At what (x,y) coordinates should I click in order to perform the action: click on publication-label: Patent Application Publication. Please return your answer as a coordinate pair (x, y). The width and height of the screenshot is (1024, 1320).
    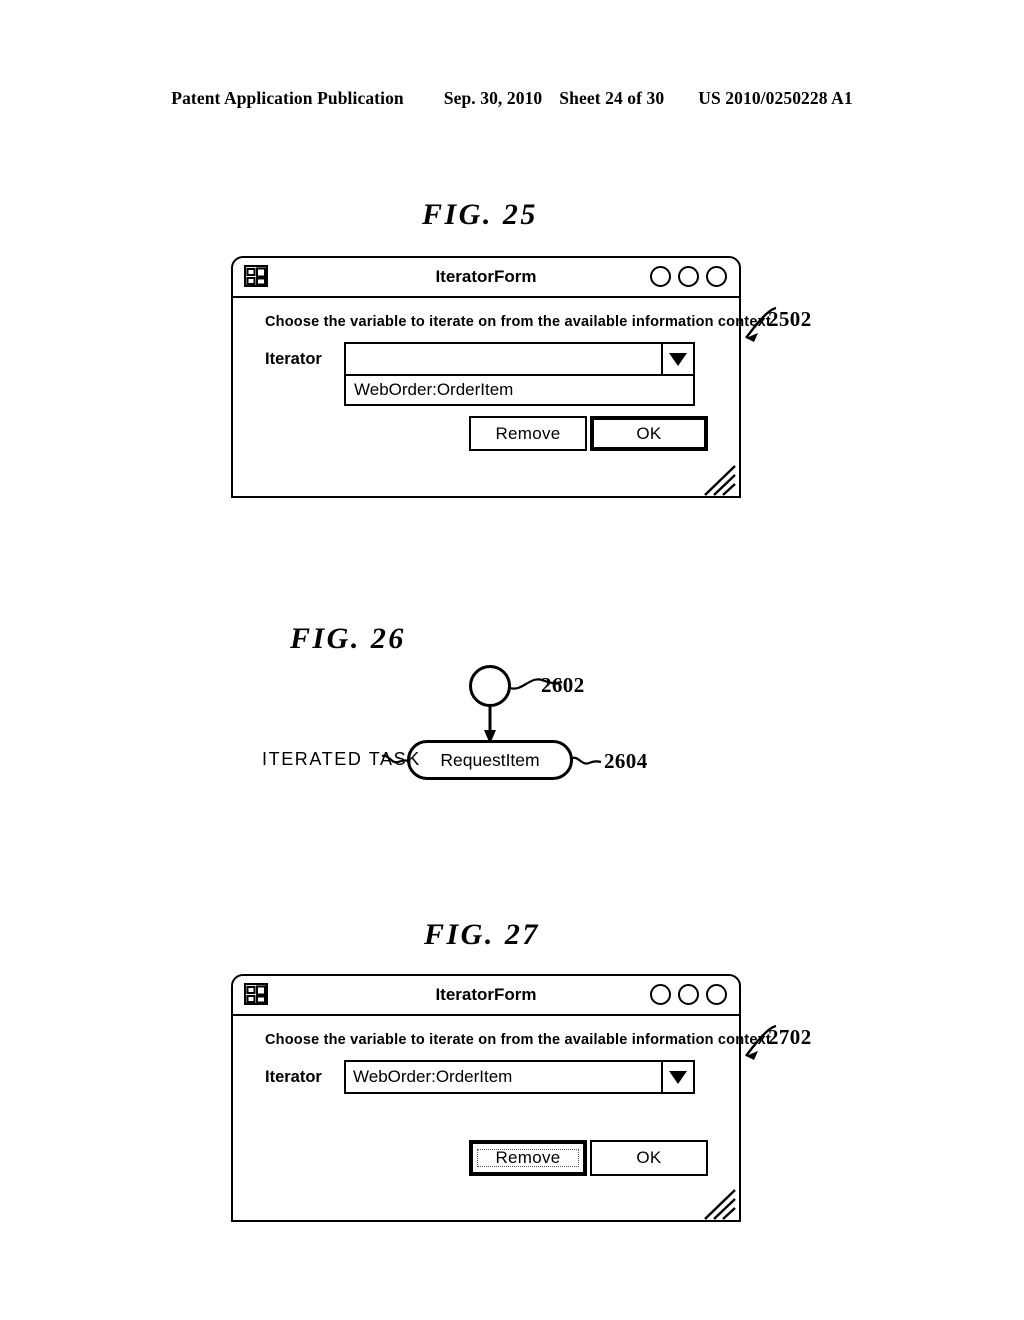
    Looking at the image, I should click on (287, 98).